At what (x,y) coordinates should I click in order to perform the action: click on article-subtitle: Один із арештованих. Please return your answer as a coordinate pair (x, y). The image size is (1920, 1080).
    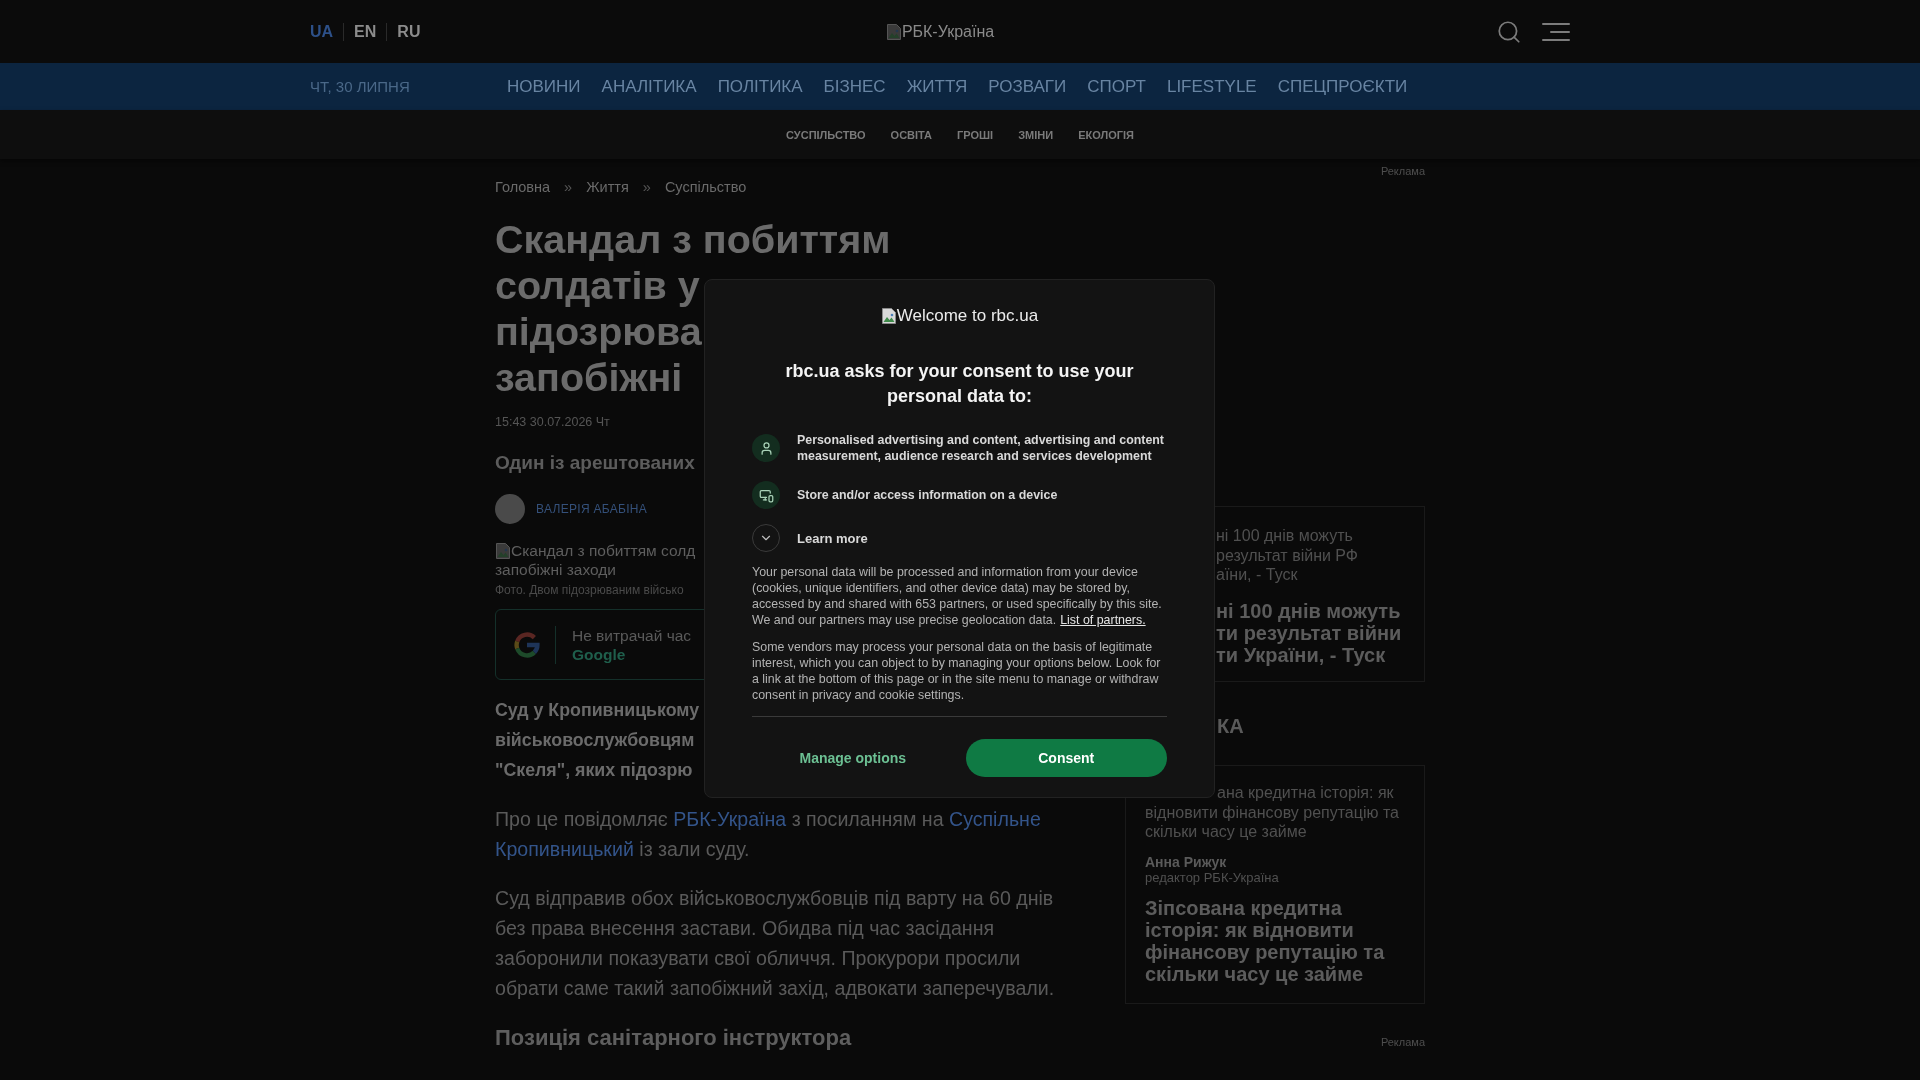
    Looking at the image, I should click on (595, 463).